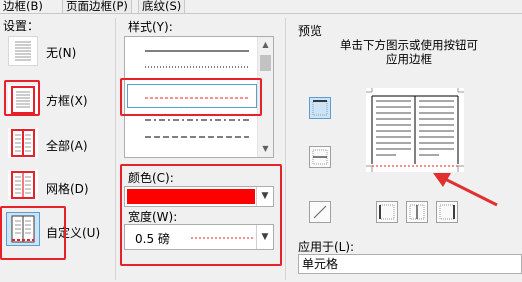 The height and width of the screenshot is (282, 522). Describe the element at coordinates (115, 149) in the screenshot. I see `left-separator` at that location.